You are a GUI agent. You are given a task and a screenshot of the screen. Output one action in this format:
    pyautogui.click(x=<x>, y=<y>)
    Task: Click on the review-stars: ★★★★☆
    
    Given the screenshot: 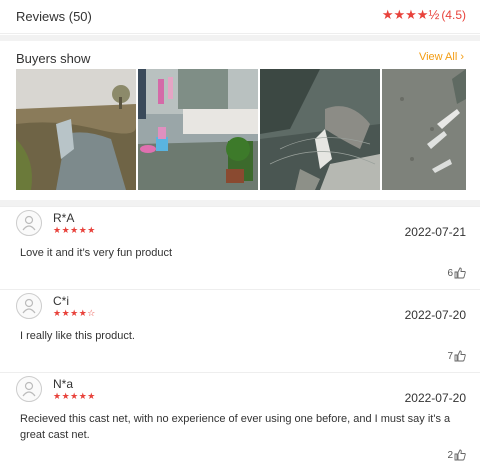 What is the action you would take?
    pyautogui.click(x=74, y=313)
    